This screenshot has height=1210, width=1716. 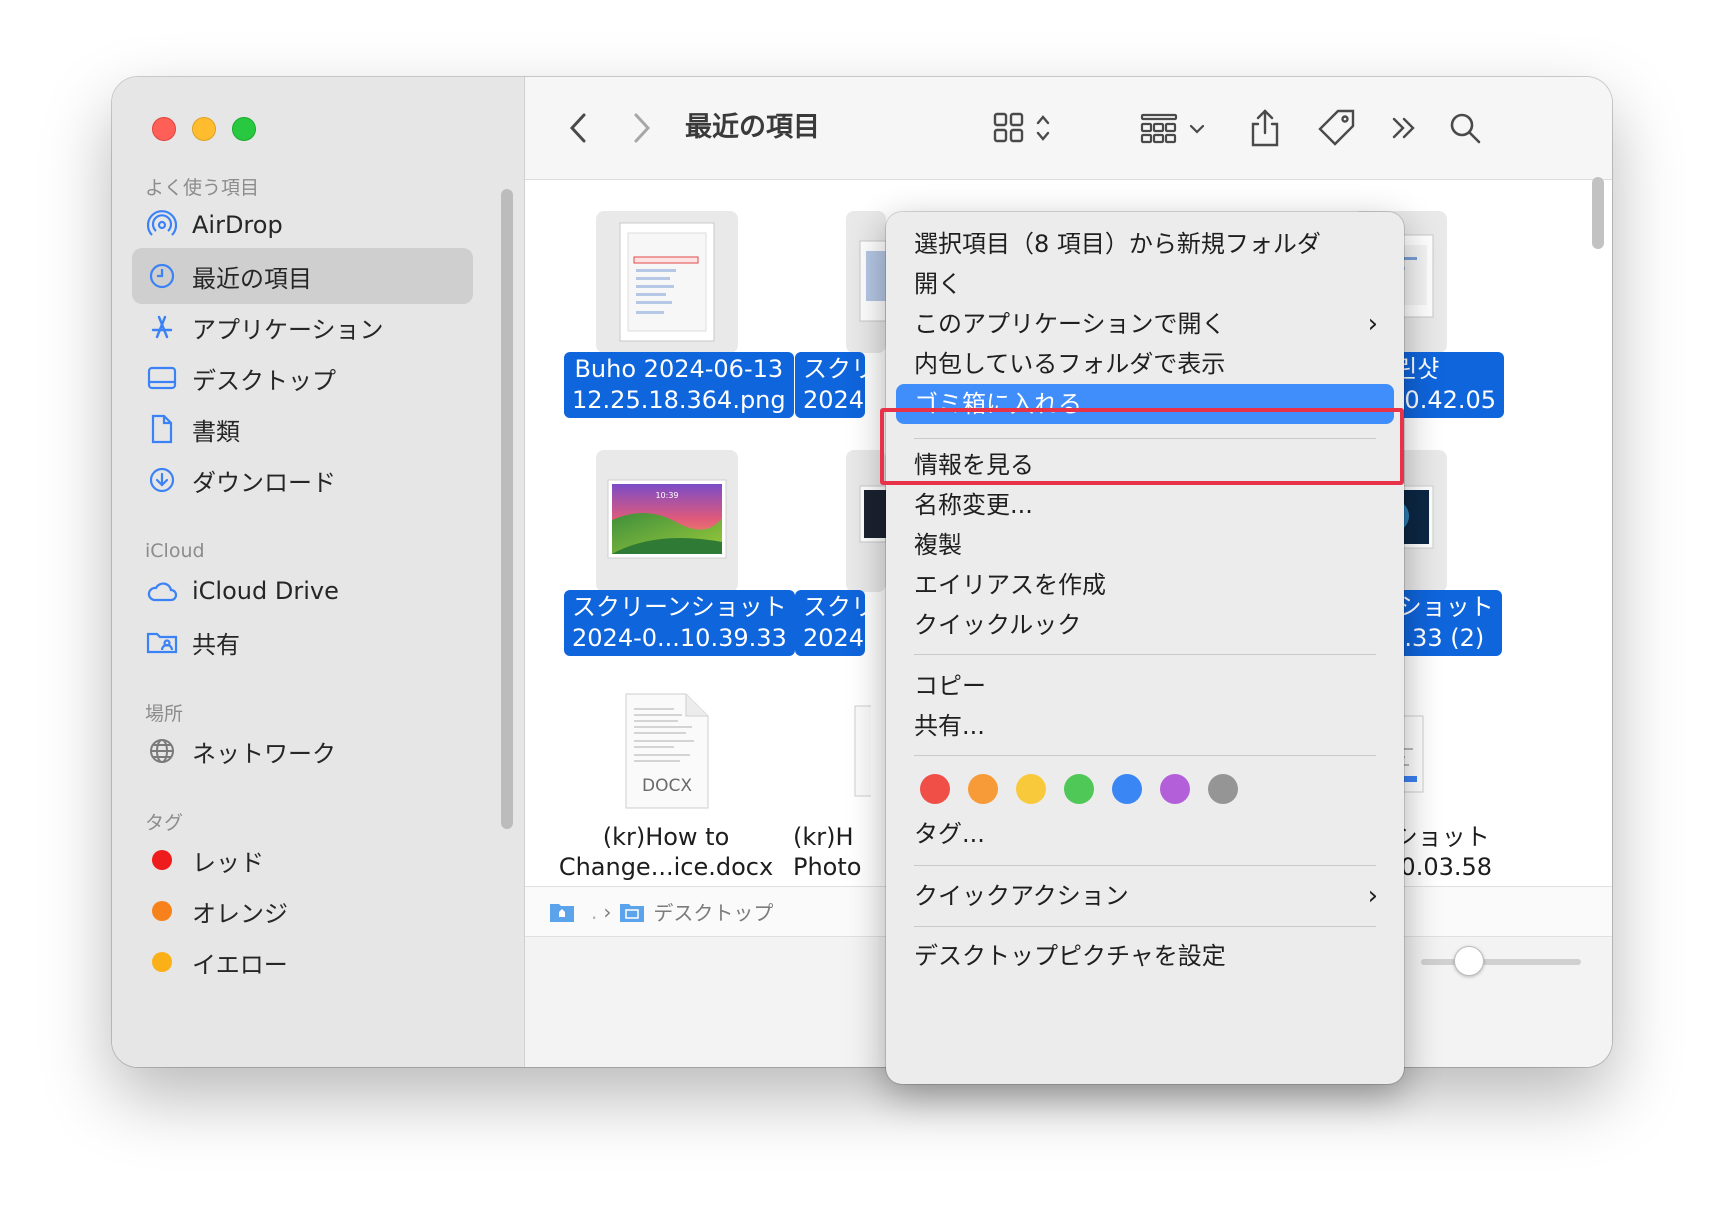 I want to click on more-toolbar-button, so click(x=1404, y=128).